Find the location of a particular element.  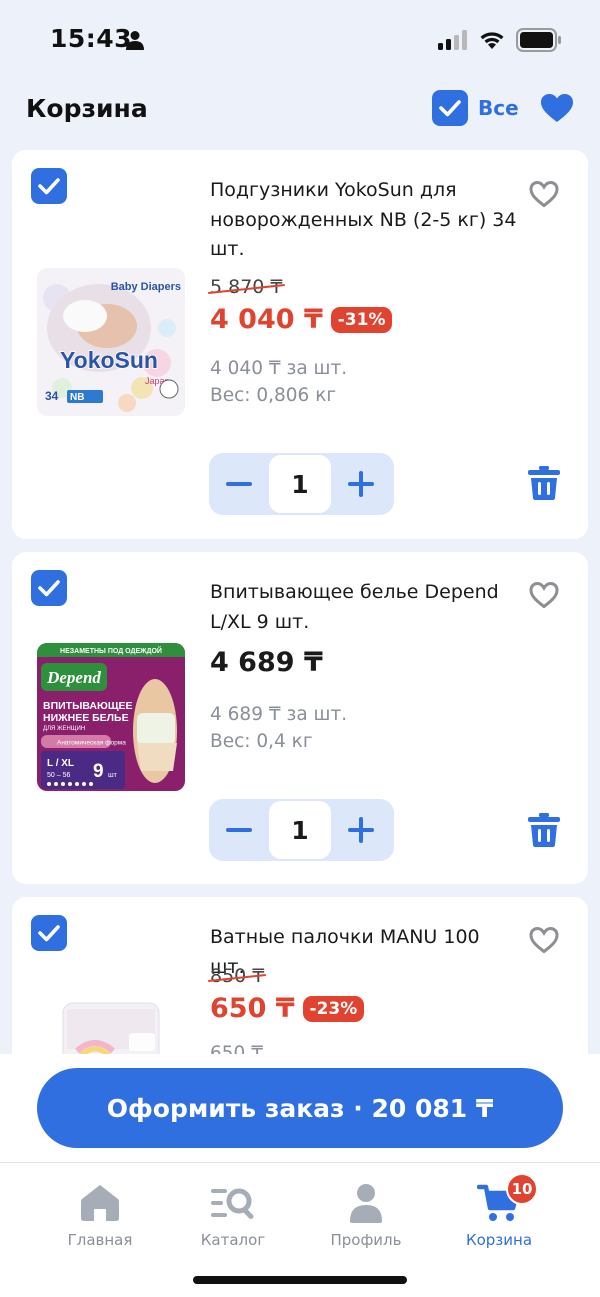

old-price: 850 ₸ is located at coordinates (237, 976).